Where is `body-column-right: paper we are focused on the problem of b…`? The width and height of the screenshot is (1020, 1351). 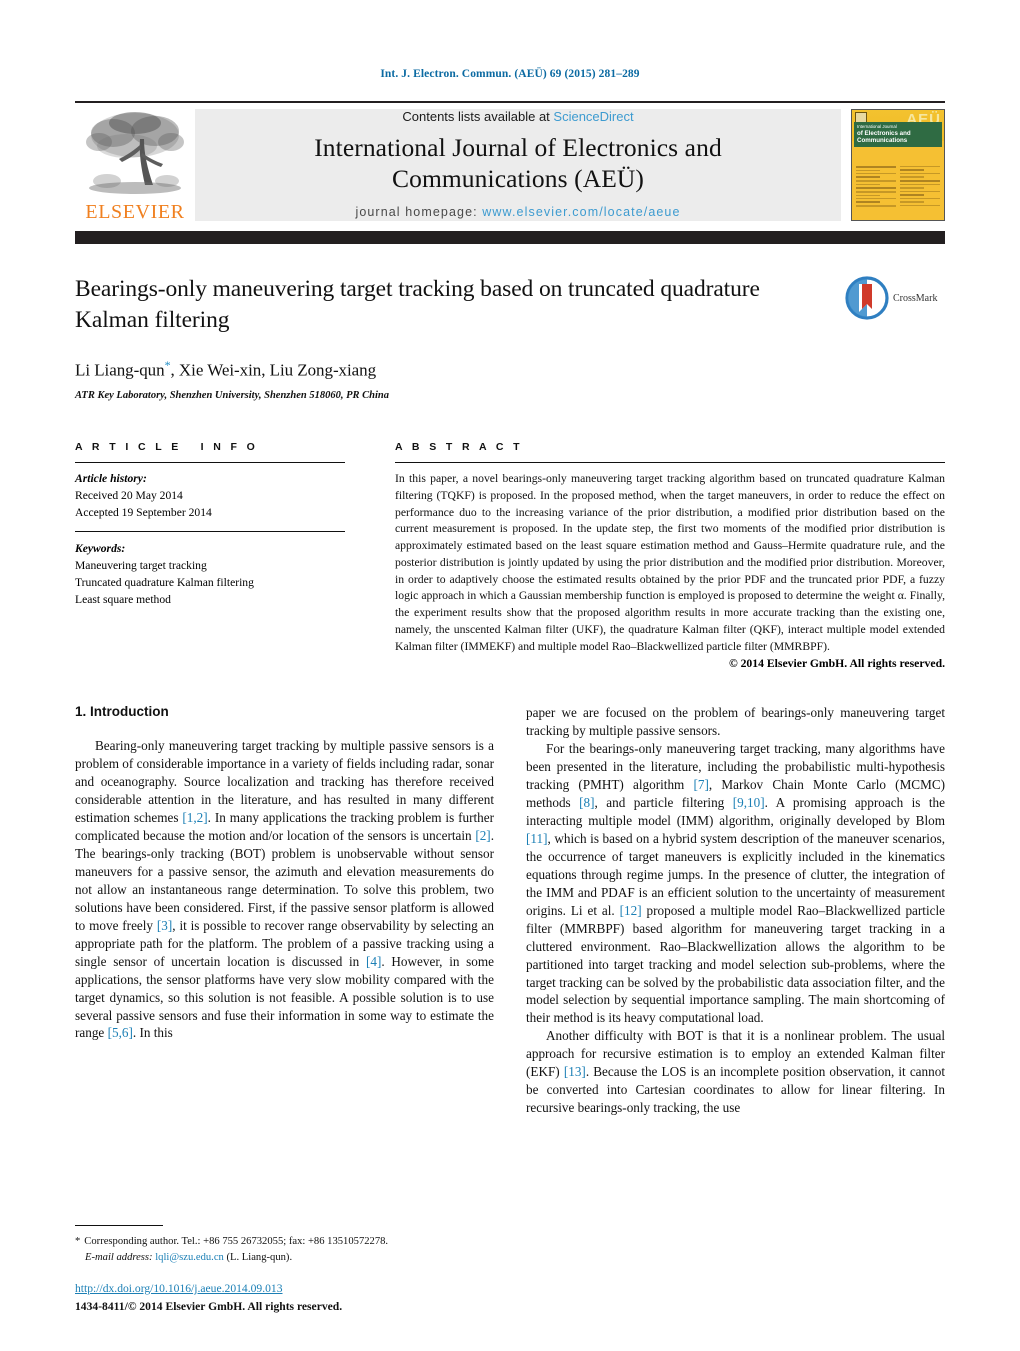
body-column-right: paper we are focused on the problem of b… is located at coordinates (735, 910).